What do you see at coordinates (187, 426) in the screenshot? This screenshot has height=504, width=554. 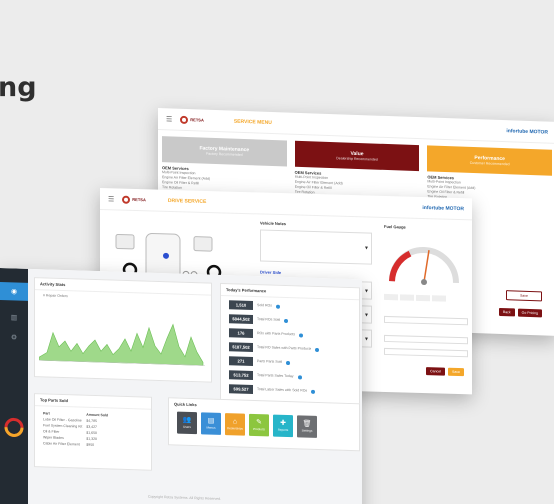 I see `quick-link-label: Users` at bounding box center [187, 426].